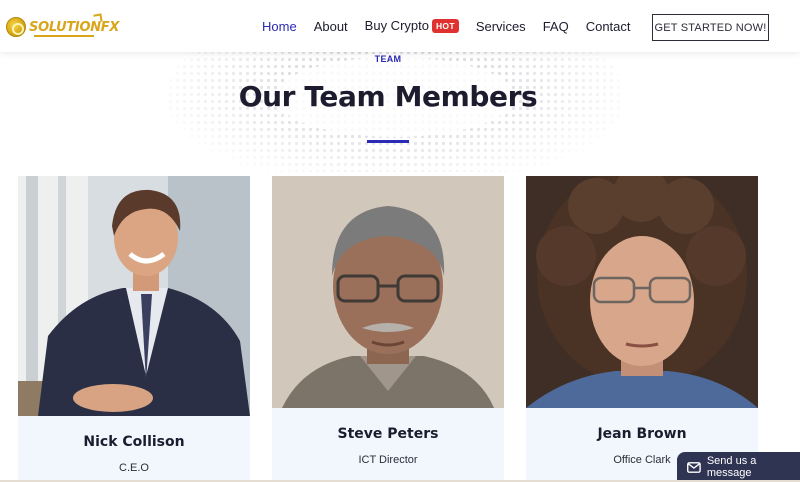 The width and height of the screenshot is (800, 482). What do you see at coordinates (388, 96) in the screenshot?
I see `section-title: Our Team Members` at bounding box center [388, 96].